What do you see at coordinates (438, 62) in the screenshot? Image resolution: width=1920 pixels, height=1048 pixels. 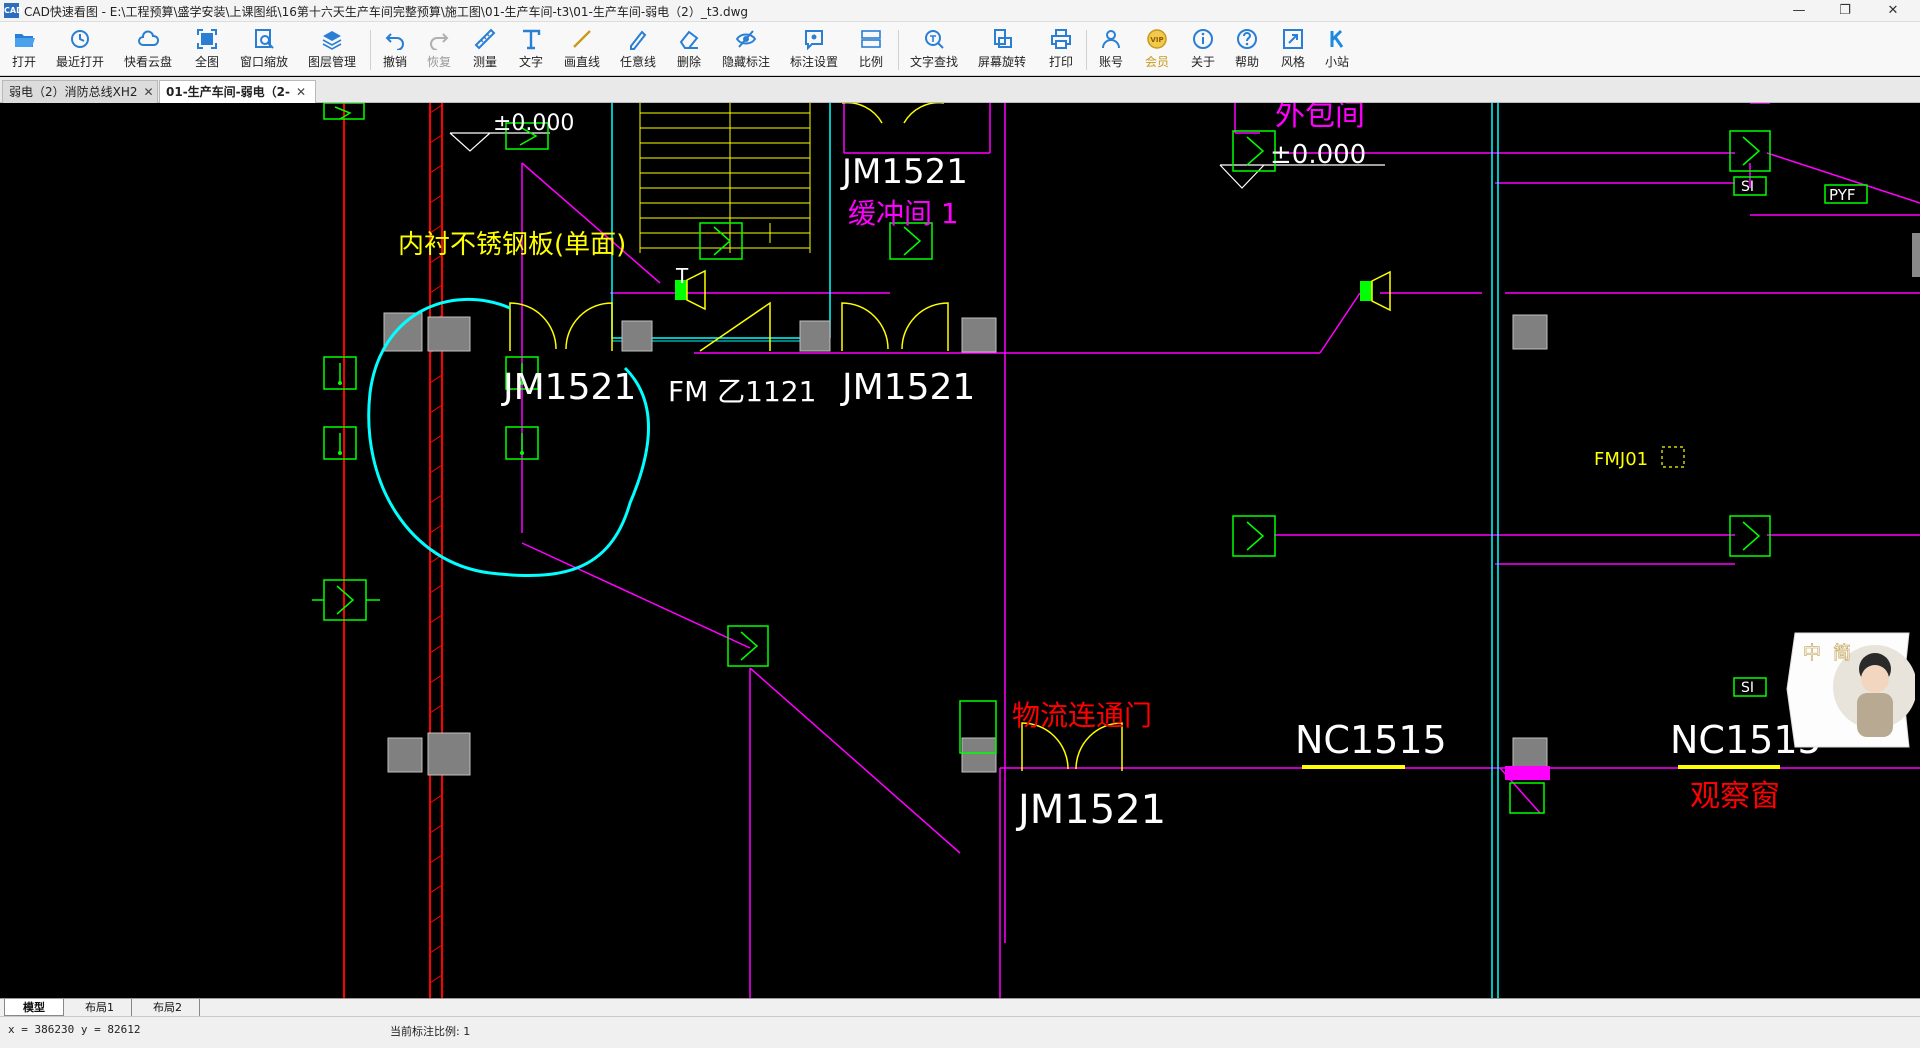 I see `redo-label: 恢复` at bounding box center [438, 62].